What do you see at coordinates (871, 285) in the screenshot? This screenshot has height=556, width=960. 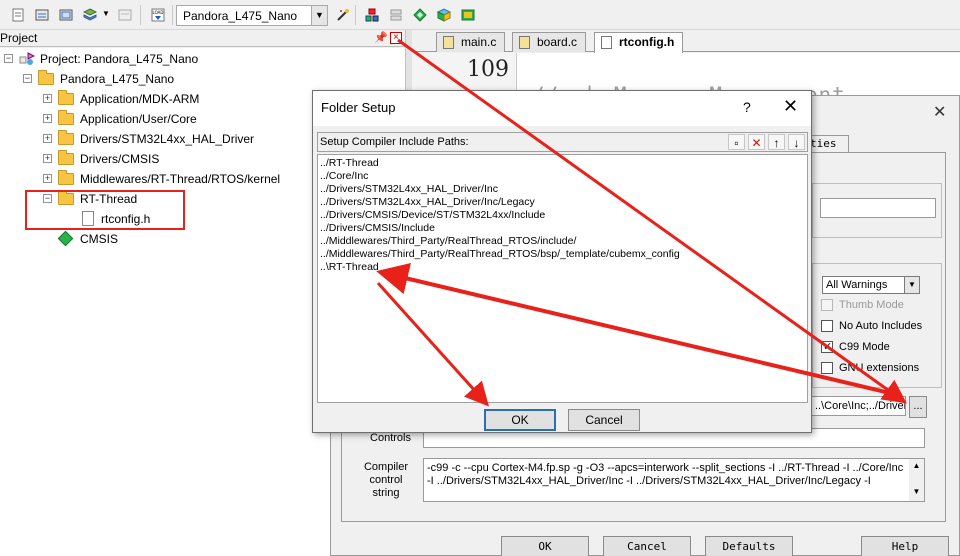 I see `warnings-select: All Warnings ▼` at bounding box center [871, 285].